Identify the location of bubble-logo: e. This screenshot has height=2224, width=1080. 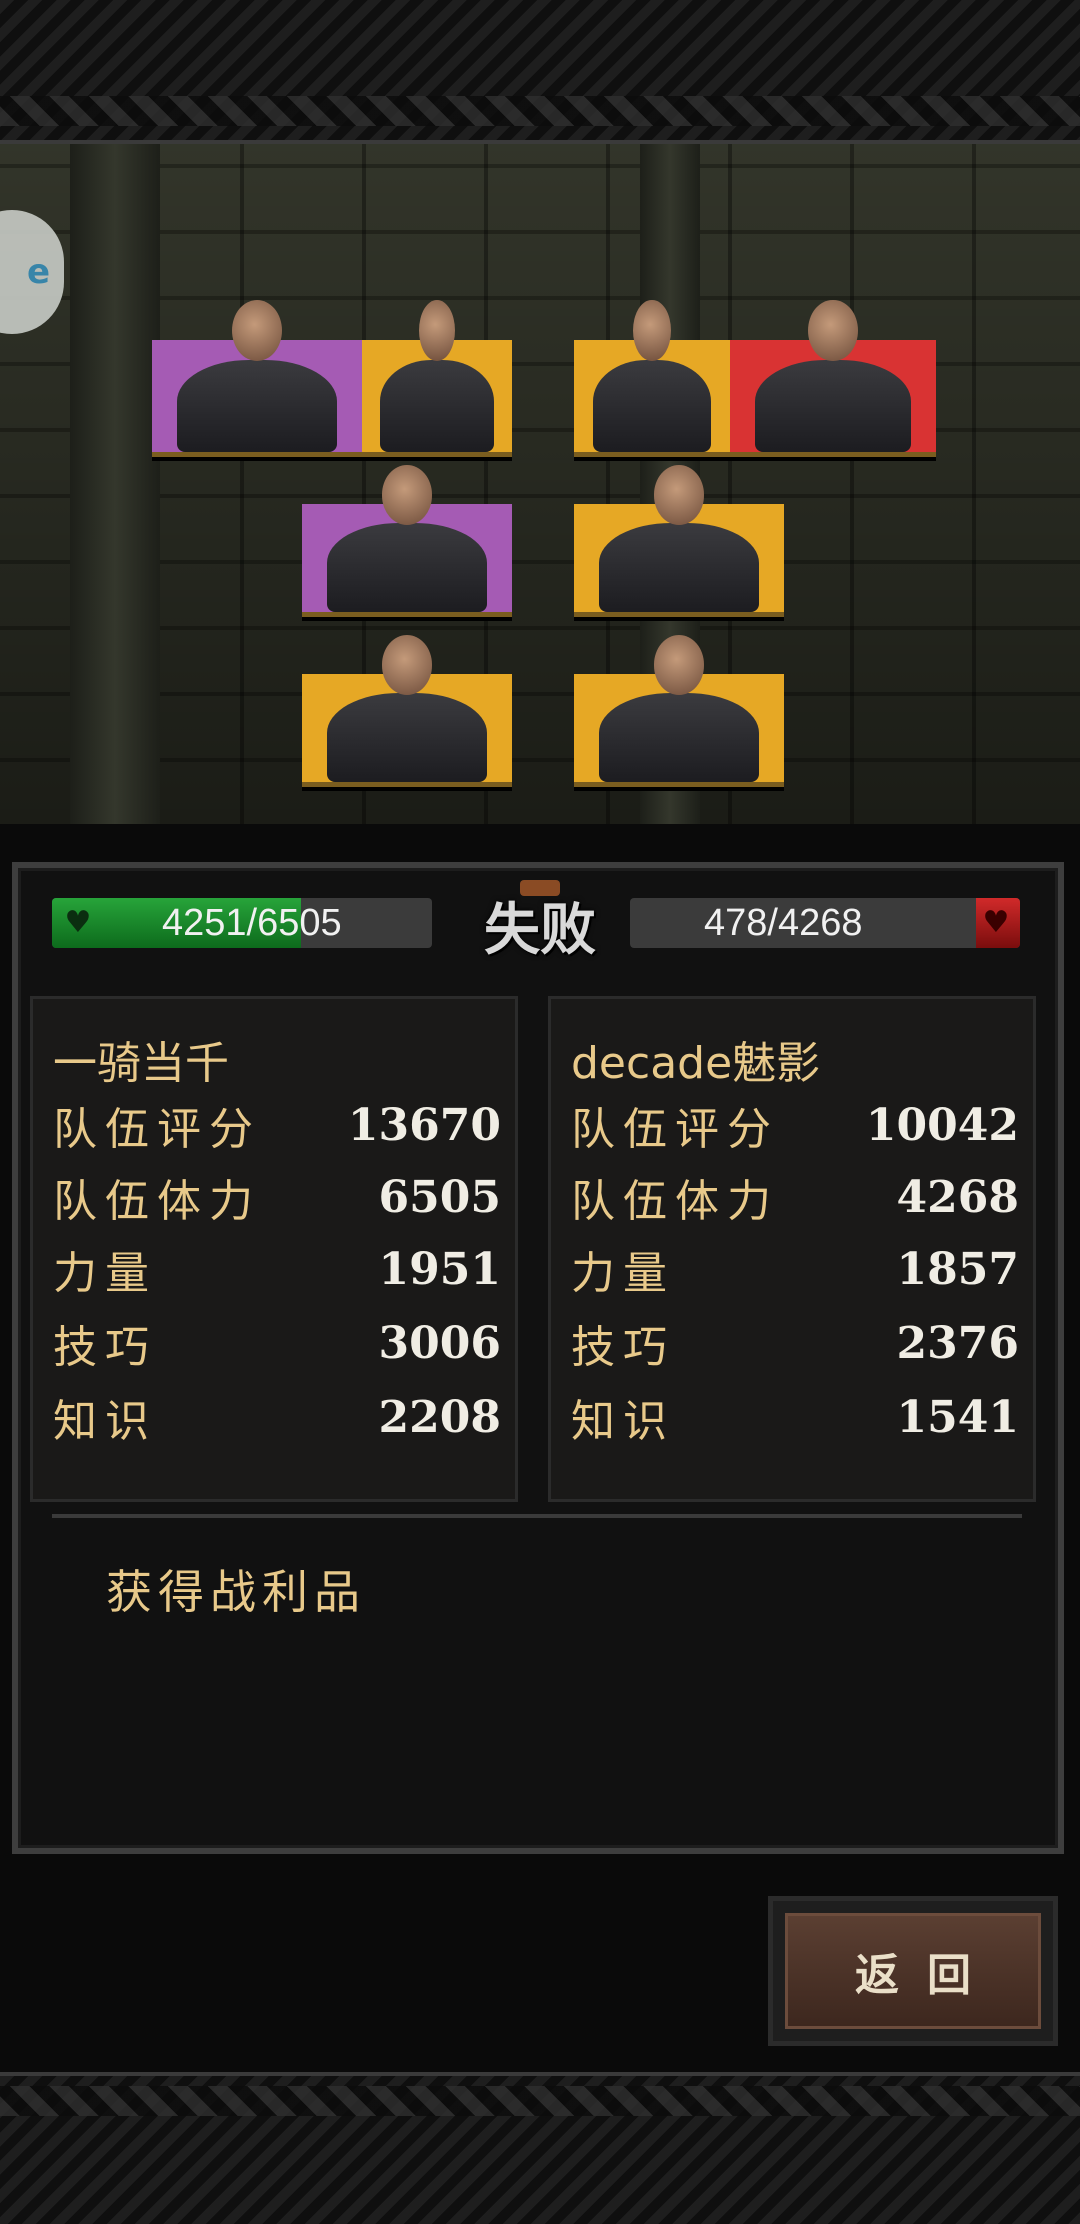
(38, 272).